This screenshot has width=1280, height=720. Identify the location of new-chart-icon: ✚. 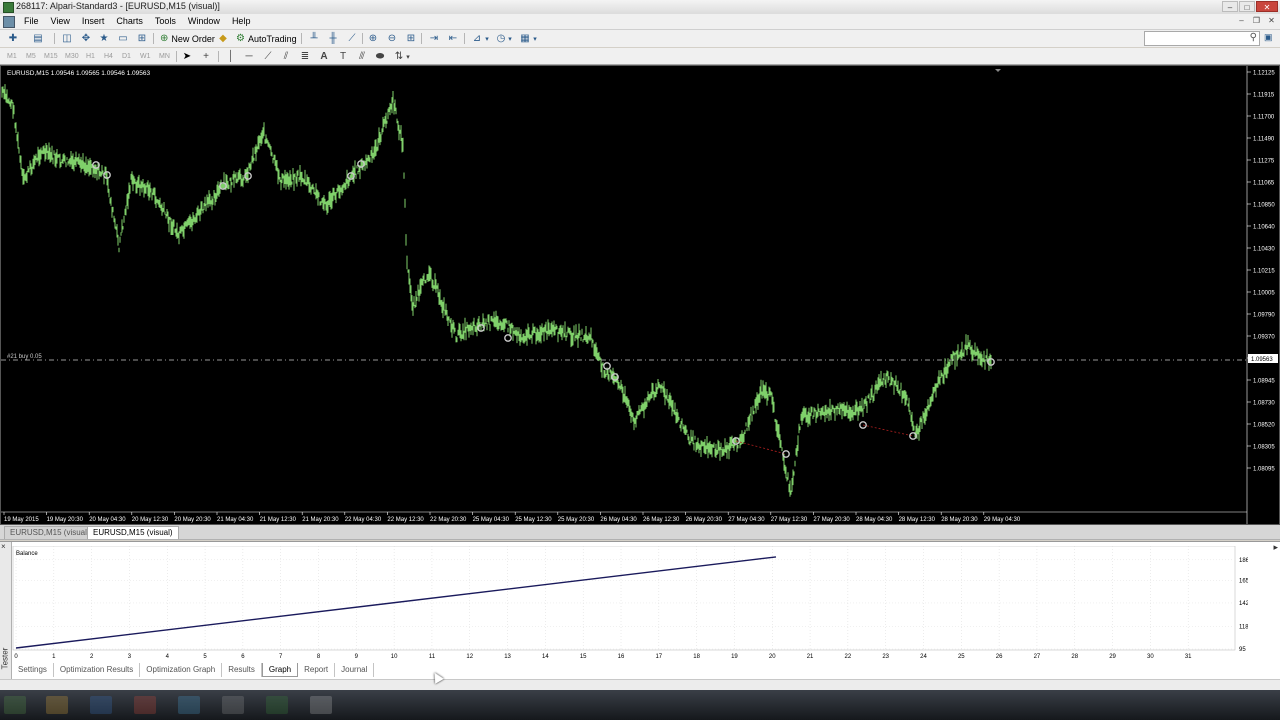
(13, 38).